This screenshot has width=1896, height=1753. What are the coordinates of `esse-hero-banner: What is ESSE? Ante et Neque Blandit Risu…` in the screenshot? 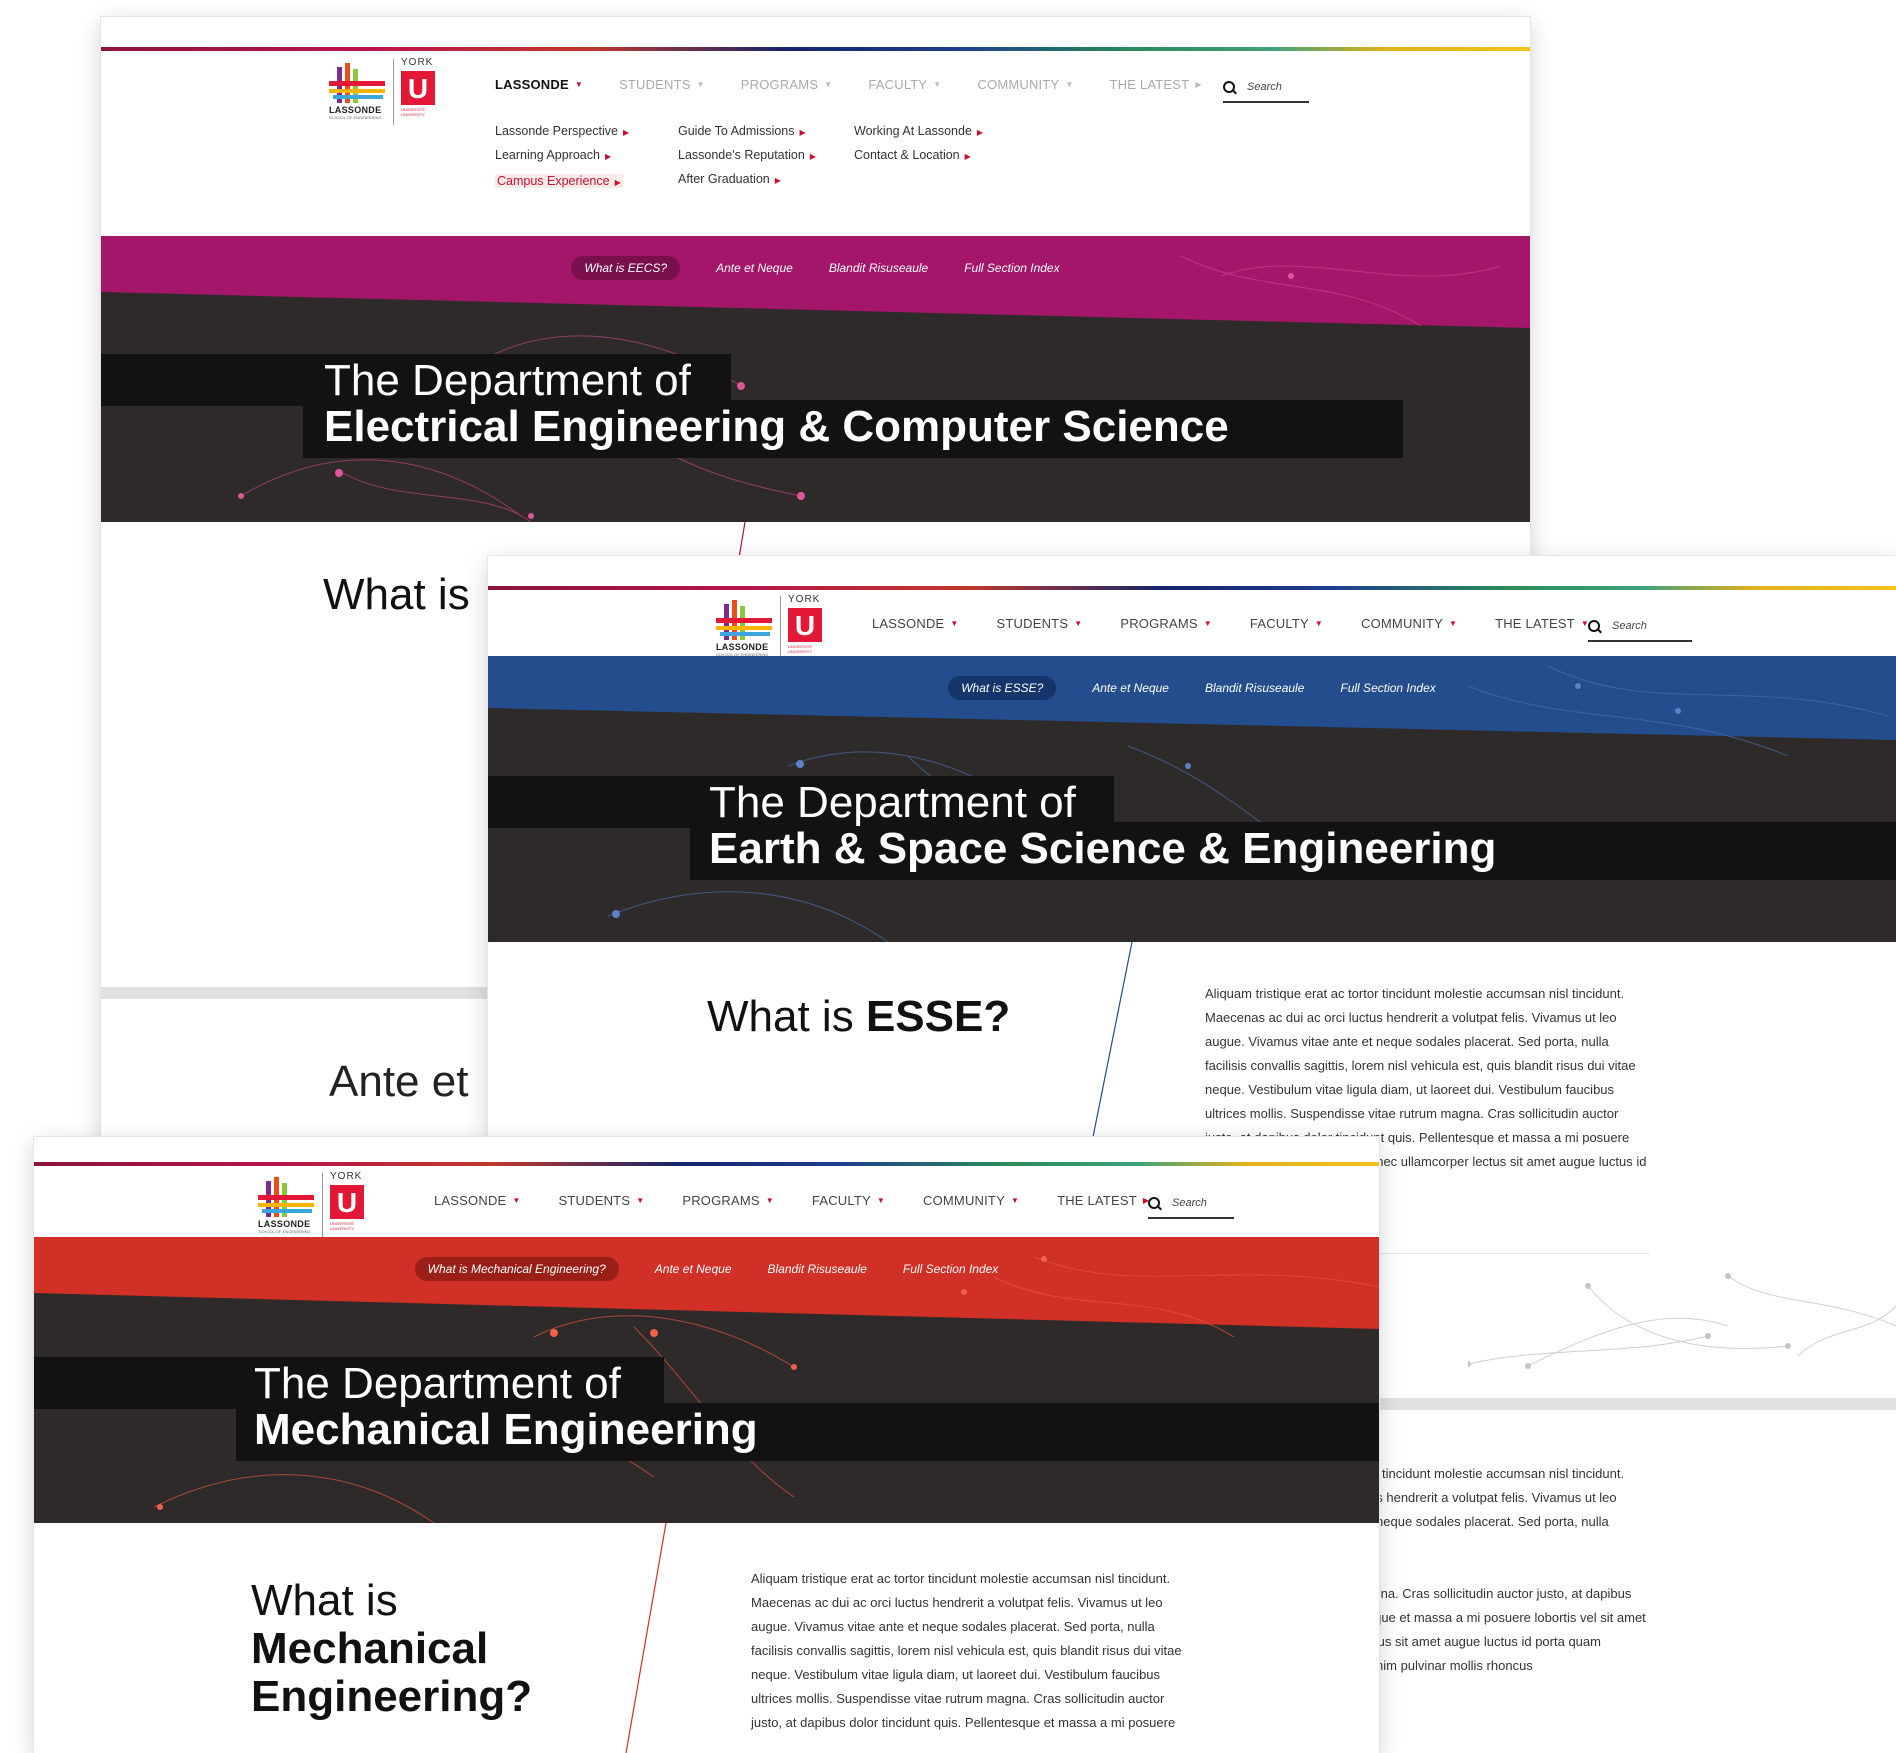 It's located at (1192, 799).